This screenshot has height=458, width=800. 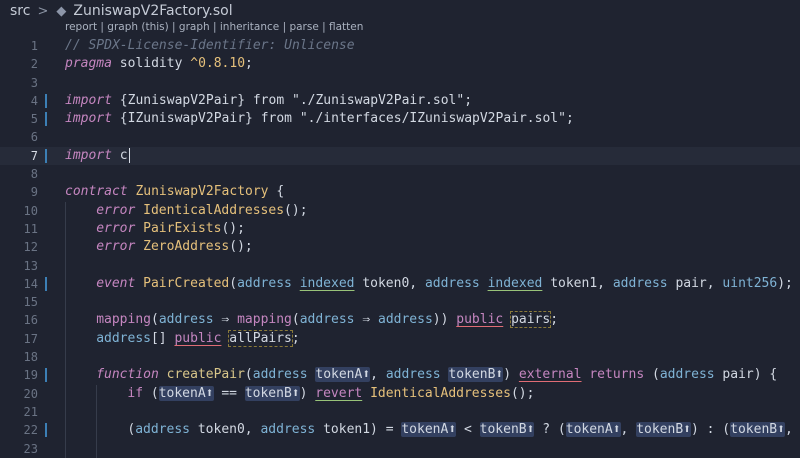 What do you see at coordinates (15, 11) in the screenshot?
I see `breadcrumb-folder: src` at bounding box center [15, 11].